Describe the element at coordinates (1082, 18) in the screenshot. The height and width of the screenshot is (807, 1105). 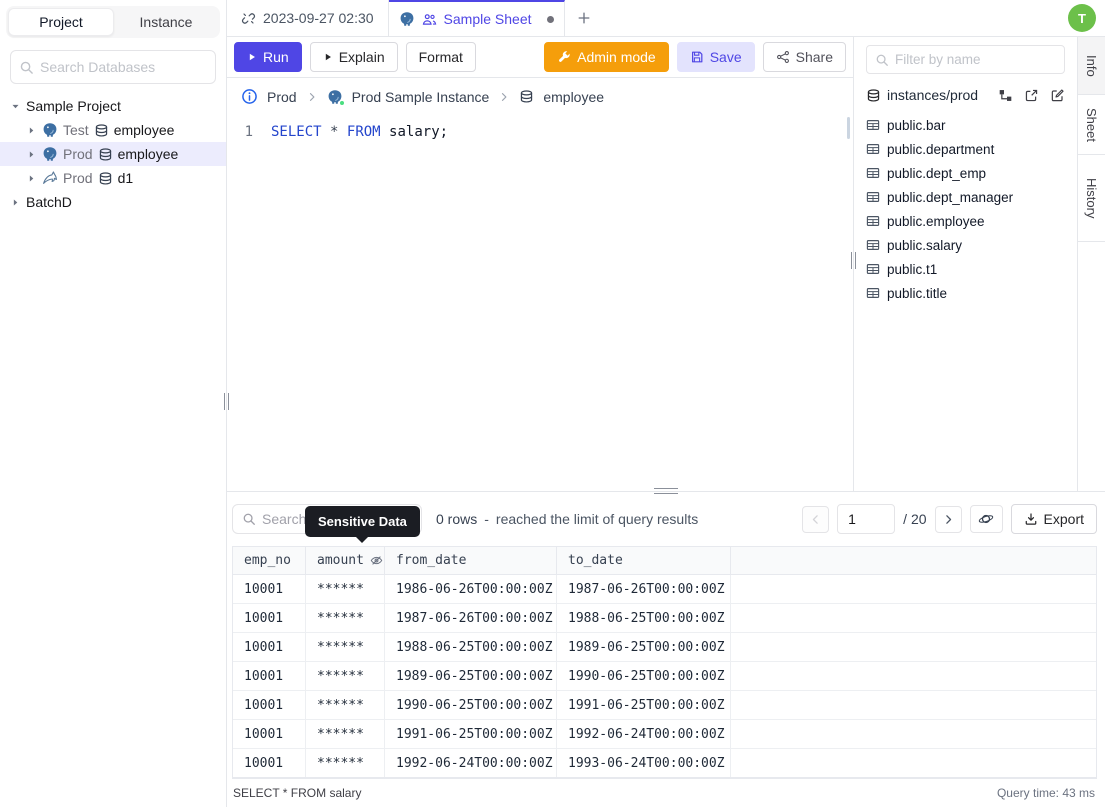
I see `avatar: T` at that location.